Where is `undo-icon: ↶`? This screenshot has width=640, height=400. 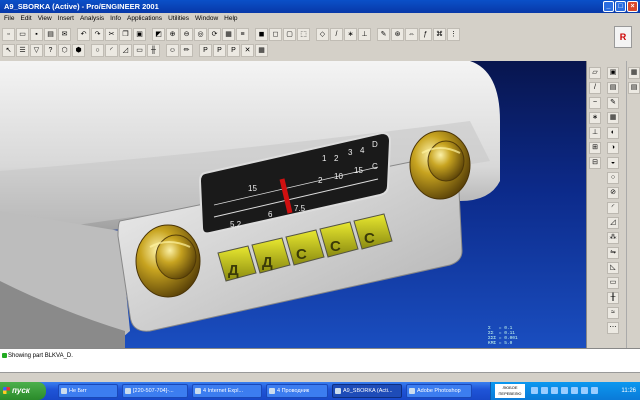
undo-icon: ↶ is located at coordinates (83, 34).